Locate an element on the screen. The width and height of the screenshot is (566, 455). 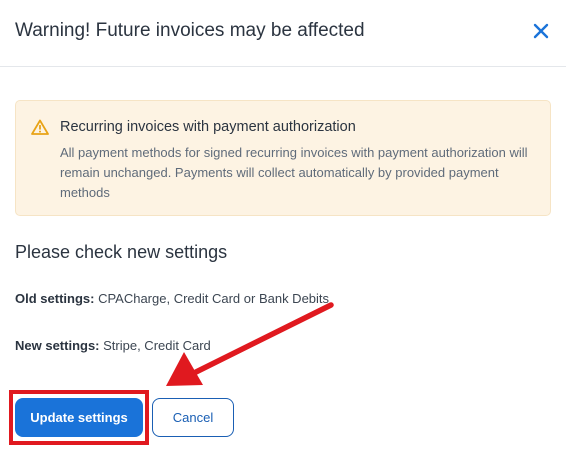
old-settings-label: Old settings: is located at coordinates (55, 298).